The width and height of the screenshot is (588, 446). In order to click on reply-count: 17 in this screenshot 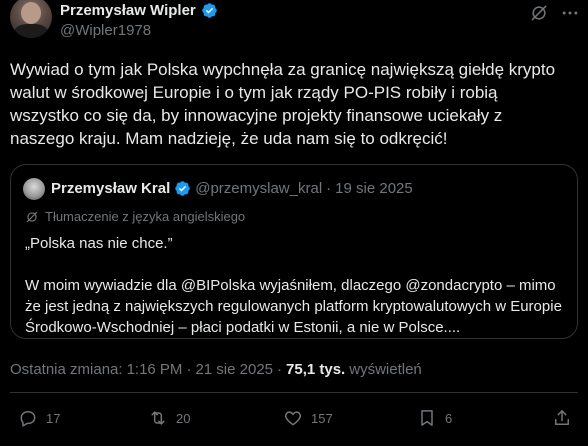, I will do `click(53, 418)`.